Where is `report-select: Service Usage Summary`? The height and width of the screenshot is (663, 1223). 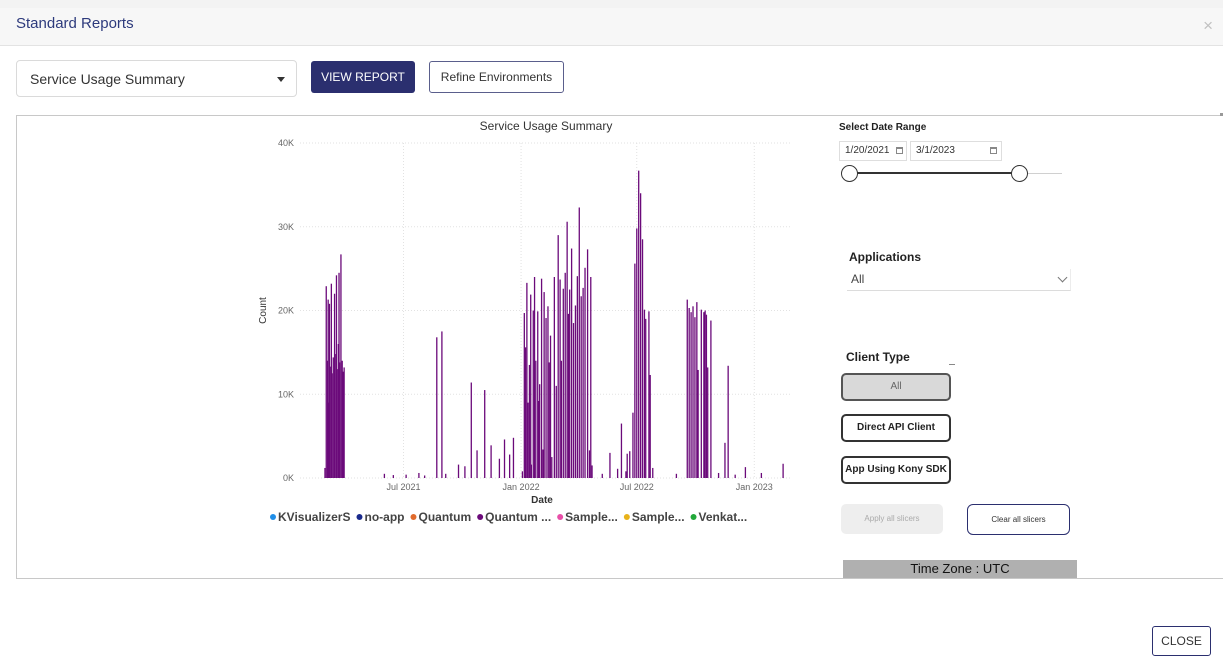 report-select: Service Usage Summary is located at coordinates (156, 78).